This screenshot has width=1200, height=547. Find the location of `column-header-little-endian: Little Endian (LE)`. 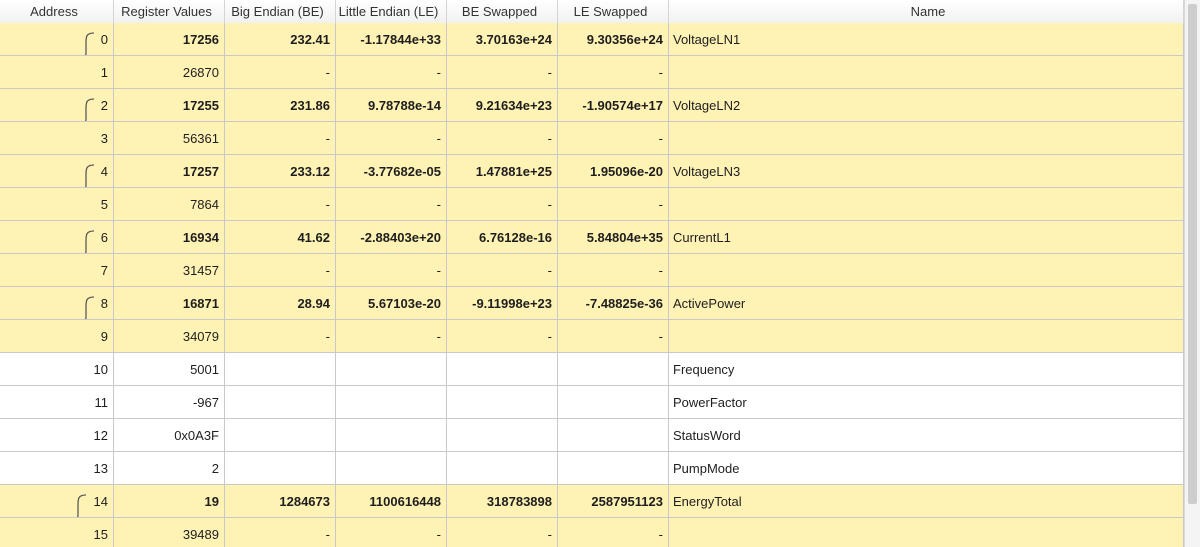

column-header-little-endian: Little Endian (LE) is located at coordinates (391, 11).